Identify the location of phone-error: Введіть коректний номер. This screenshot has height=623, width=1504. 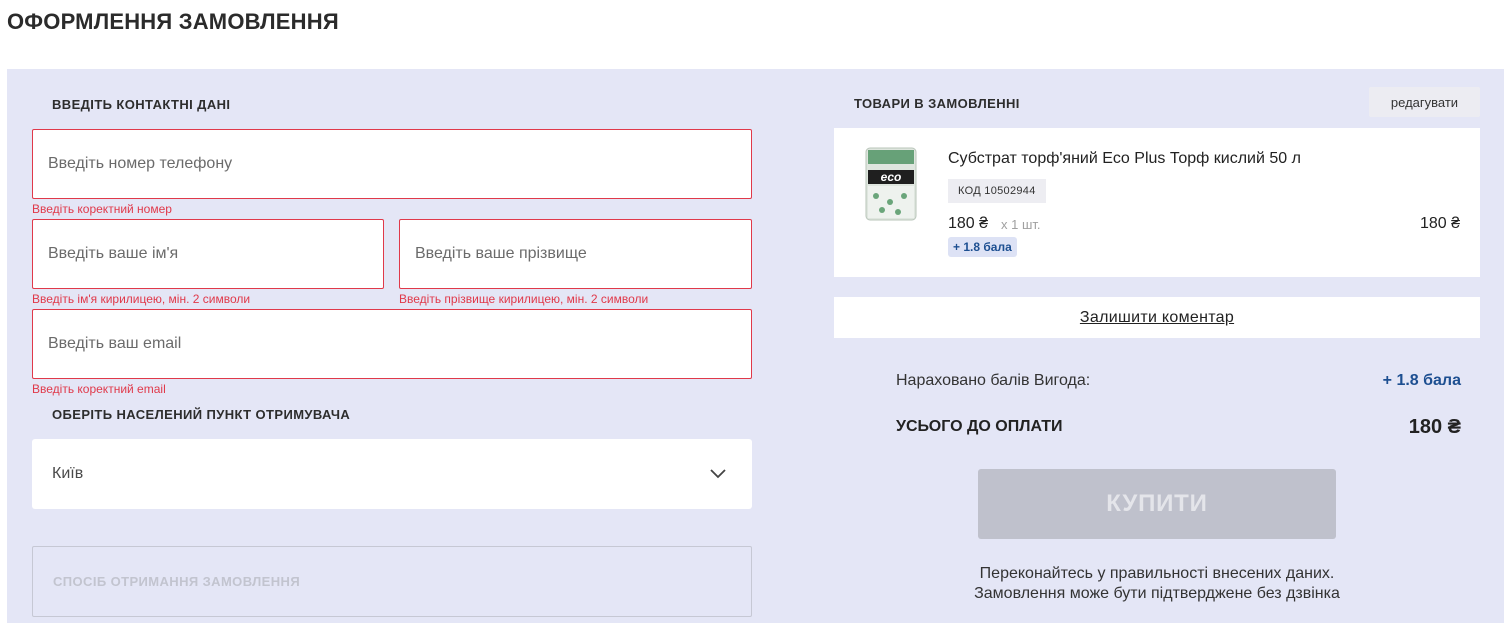
(102, 209).